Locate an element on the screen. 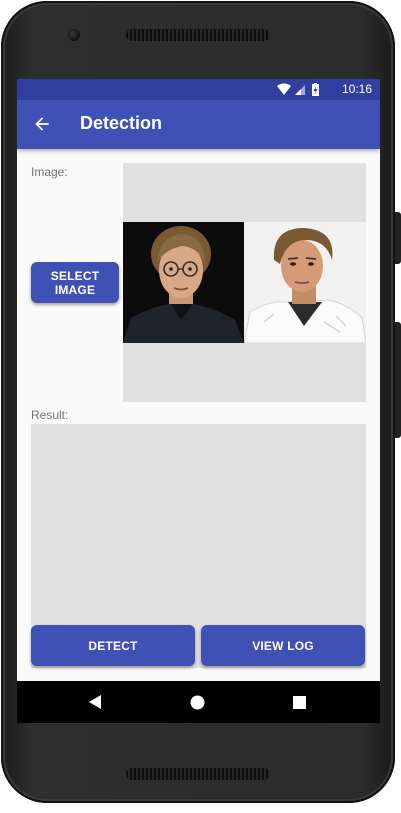 Image resolution: width=401 pixels, height=813 pixels. portrait-photo-glasses is located at coordinates (183, 282).